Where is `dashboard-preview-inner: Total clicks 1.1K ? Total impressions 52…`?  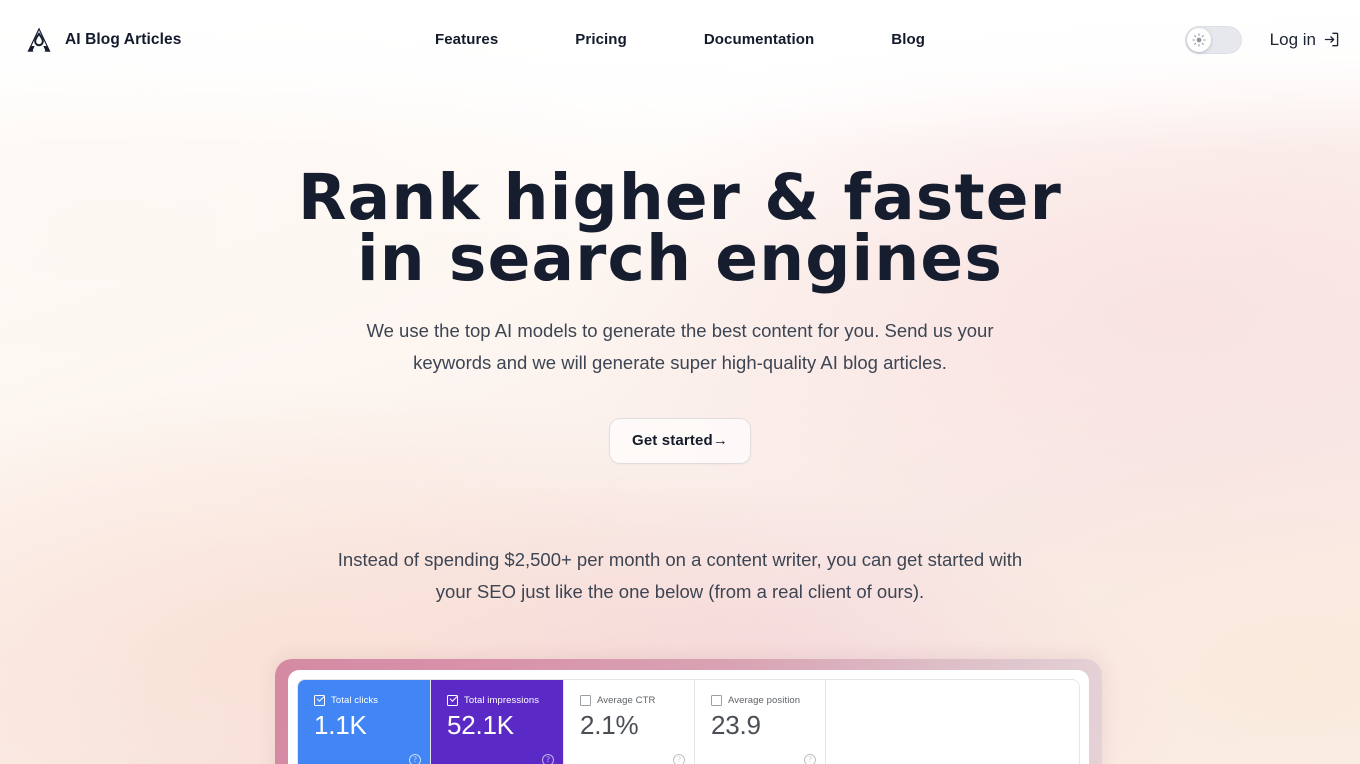 dashboard-preview-inner: Total clicks 1.1K ? Total impressions 52… is located at coordinates (688, 717).